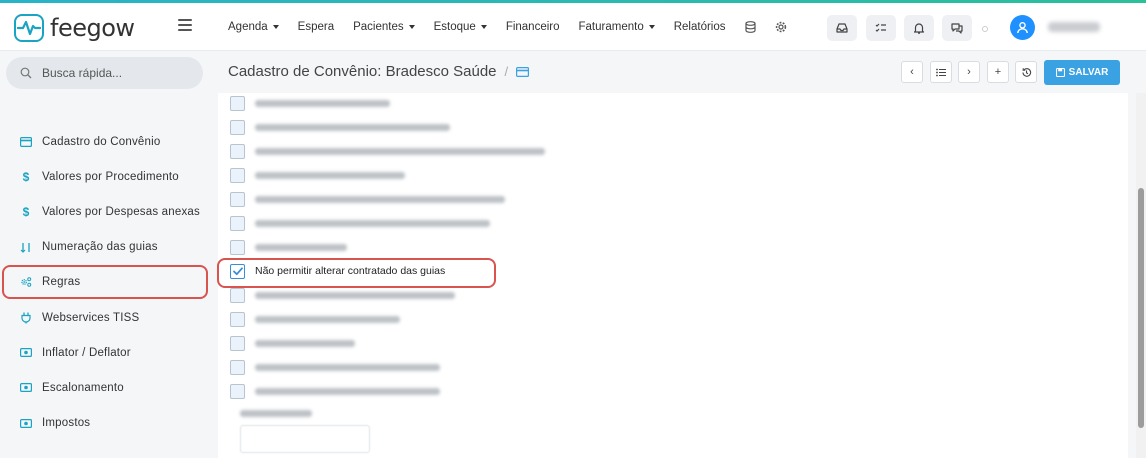 The width and height of the screenshot is (1146, 458). I want to click on sidebar-item-cadastro-convenio: Cadastro do Convênio, so click(105, 141).